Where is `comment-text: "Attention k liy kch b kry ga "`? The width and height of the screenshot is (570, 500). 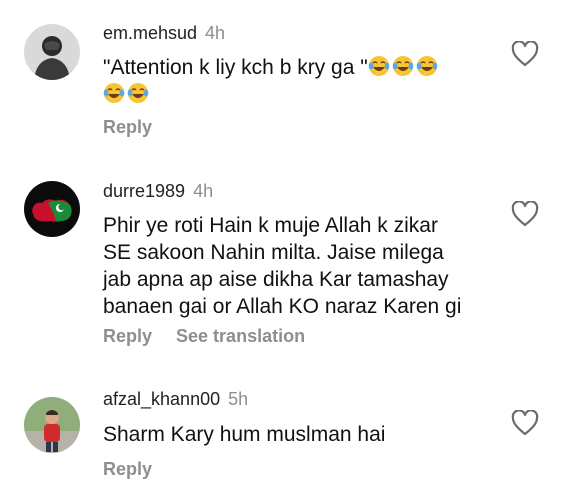 comment-text: "Attention k liy kch b kry ga " is located at coordinates (293, 81).